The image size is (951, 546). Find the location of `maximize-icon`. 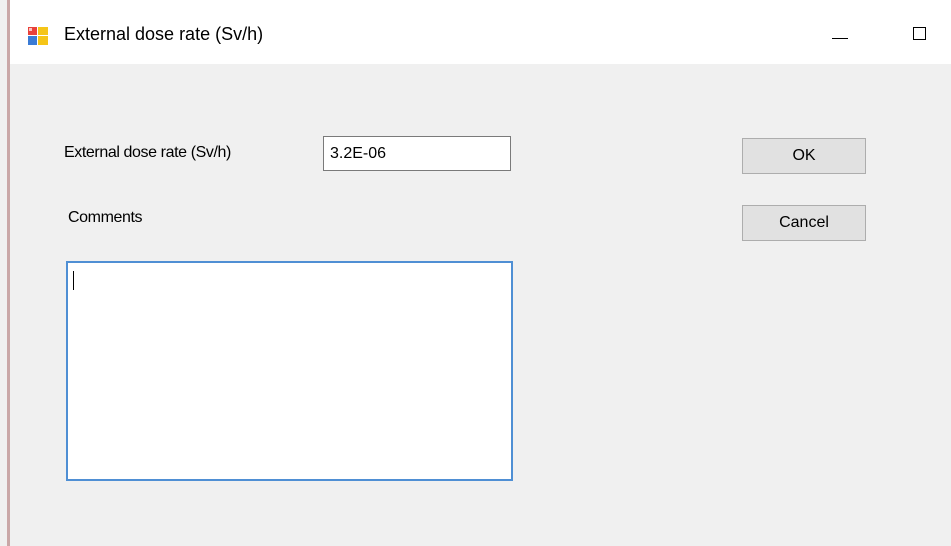

maximize-icon is located at coordinates (919, 33).